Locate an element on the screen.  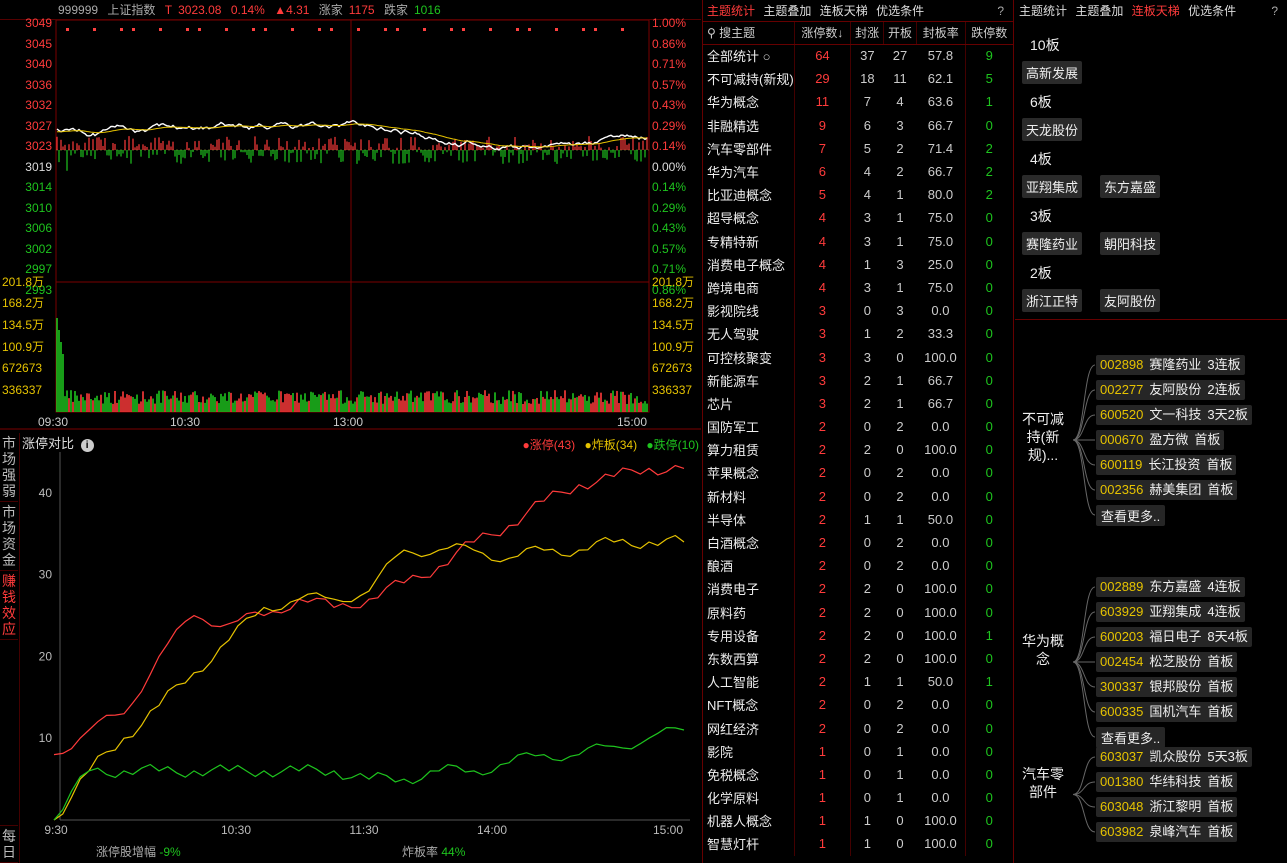
stock-code: 603048 is located at coordinates (1122, 806).